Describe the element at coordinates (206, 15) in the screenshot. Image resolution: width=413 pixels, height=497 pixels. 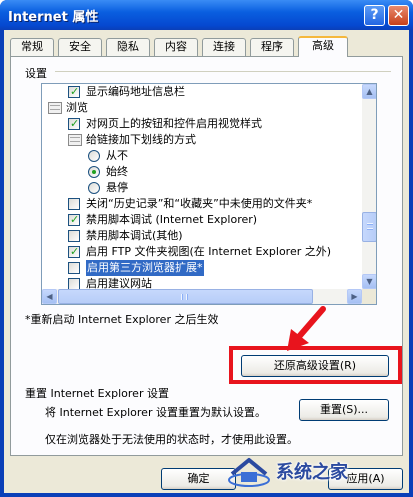
I see `title-bar: Internet 属性 ? ✕` at that location.